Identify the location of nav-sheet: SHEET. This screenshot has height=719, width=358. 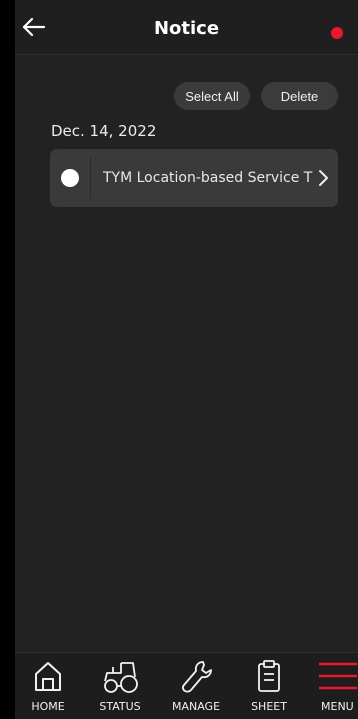
(269, 686).